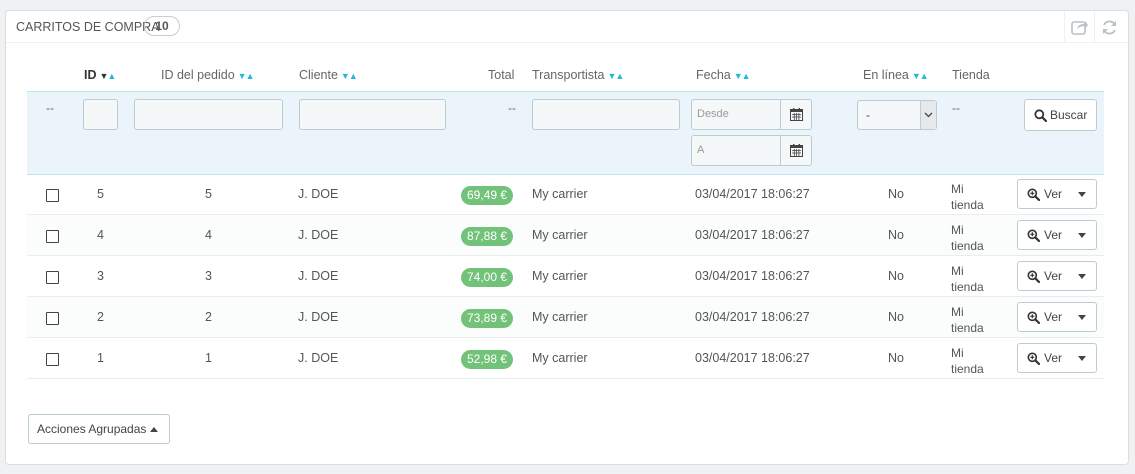 The height and width of the screenshot is (474, 1135). What do you see at coordinates (318, 75) in the screenshot?
I see `col-header-customer-label: Cliente` at bounding box center [318, 75].